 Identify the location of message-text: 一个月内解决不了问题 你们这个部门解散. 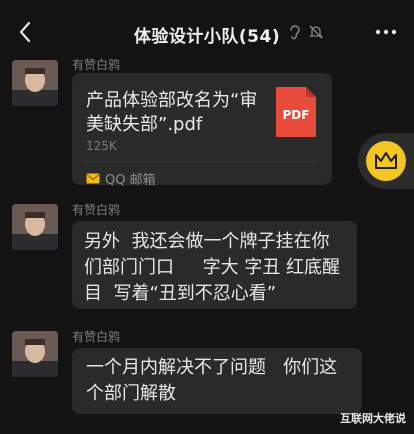
(212, 380).